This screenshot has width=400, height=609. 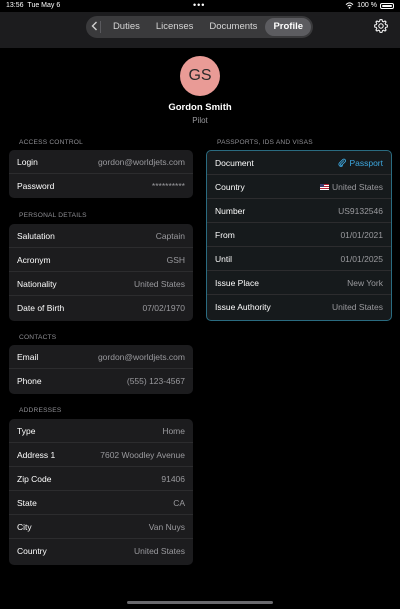 What do you see at coordinates (200, 120) in the screenshot?
I see `profile-role: Pilot` at bounding box center [200, 120].